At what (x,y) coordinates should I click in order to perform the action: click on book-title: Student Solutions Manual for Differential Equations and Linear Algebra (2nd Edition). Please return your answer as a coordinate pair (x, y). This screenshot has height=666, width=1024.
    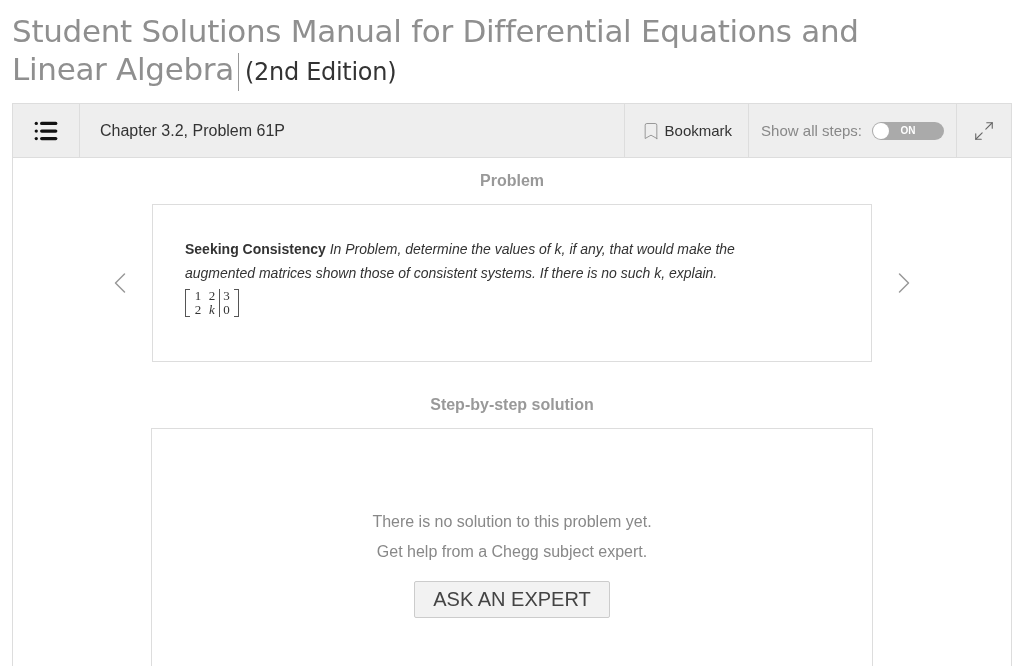
    Looking at the image, I should click on (477, 51).